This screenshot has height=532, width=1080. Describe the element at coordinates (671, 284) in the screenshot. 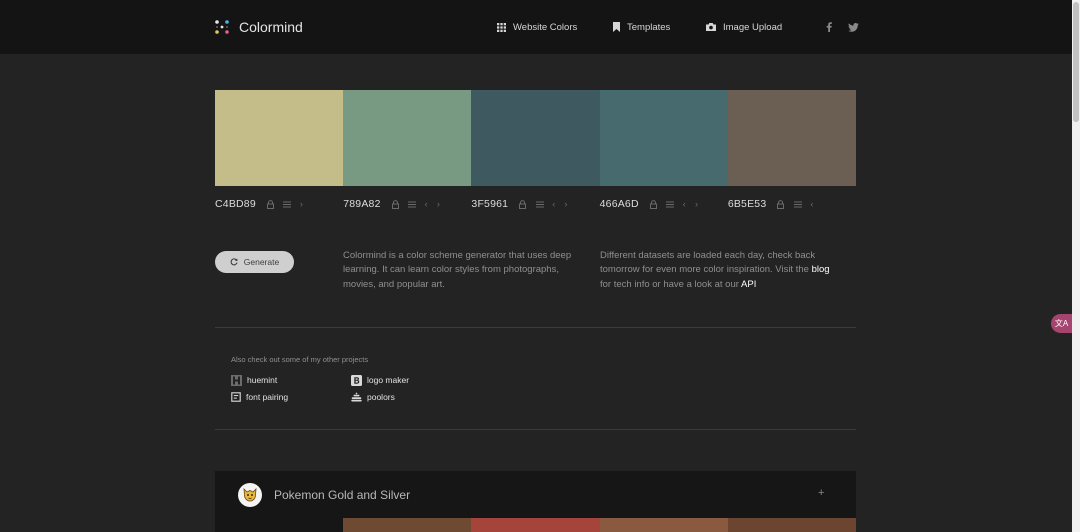

I see `description-right-text-2: for tech info or have a look at our` at that location.